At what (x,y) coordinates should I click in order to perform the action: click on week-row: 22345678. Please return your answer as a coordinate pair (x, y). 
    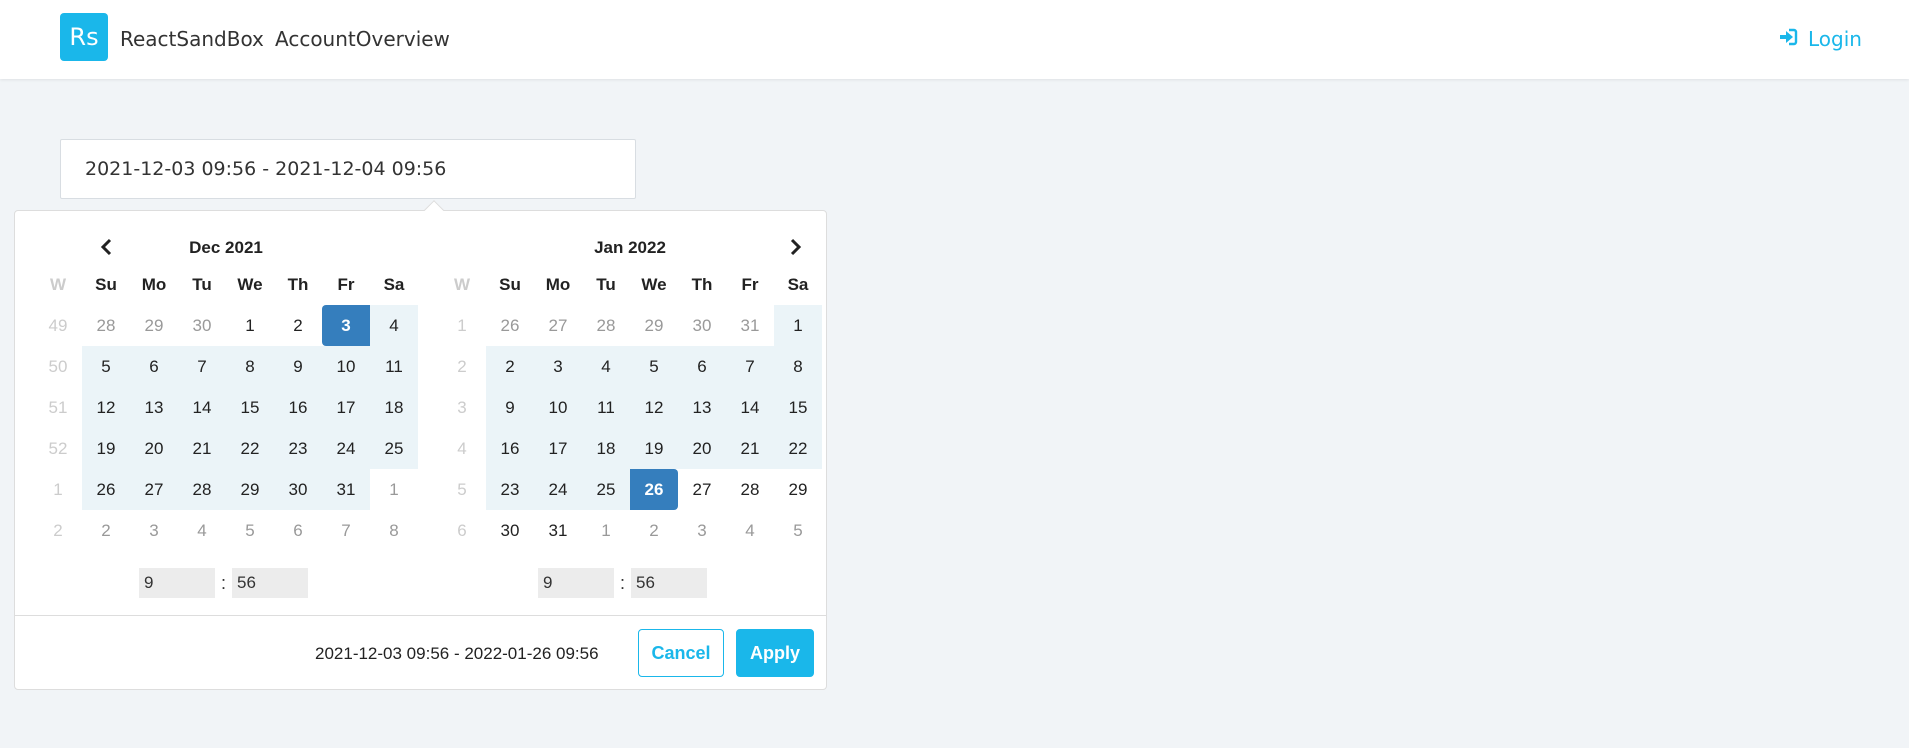
    Looking at the image, I should click on (630, 366).